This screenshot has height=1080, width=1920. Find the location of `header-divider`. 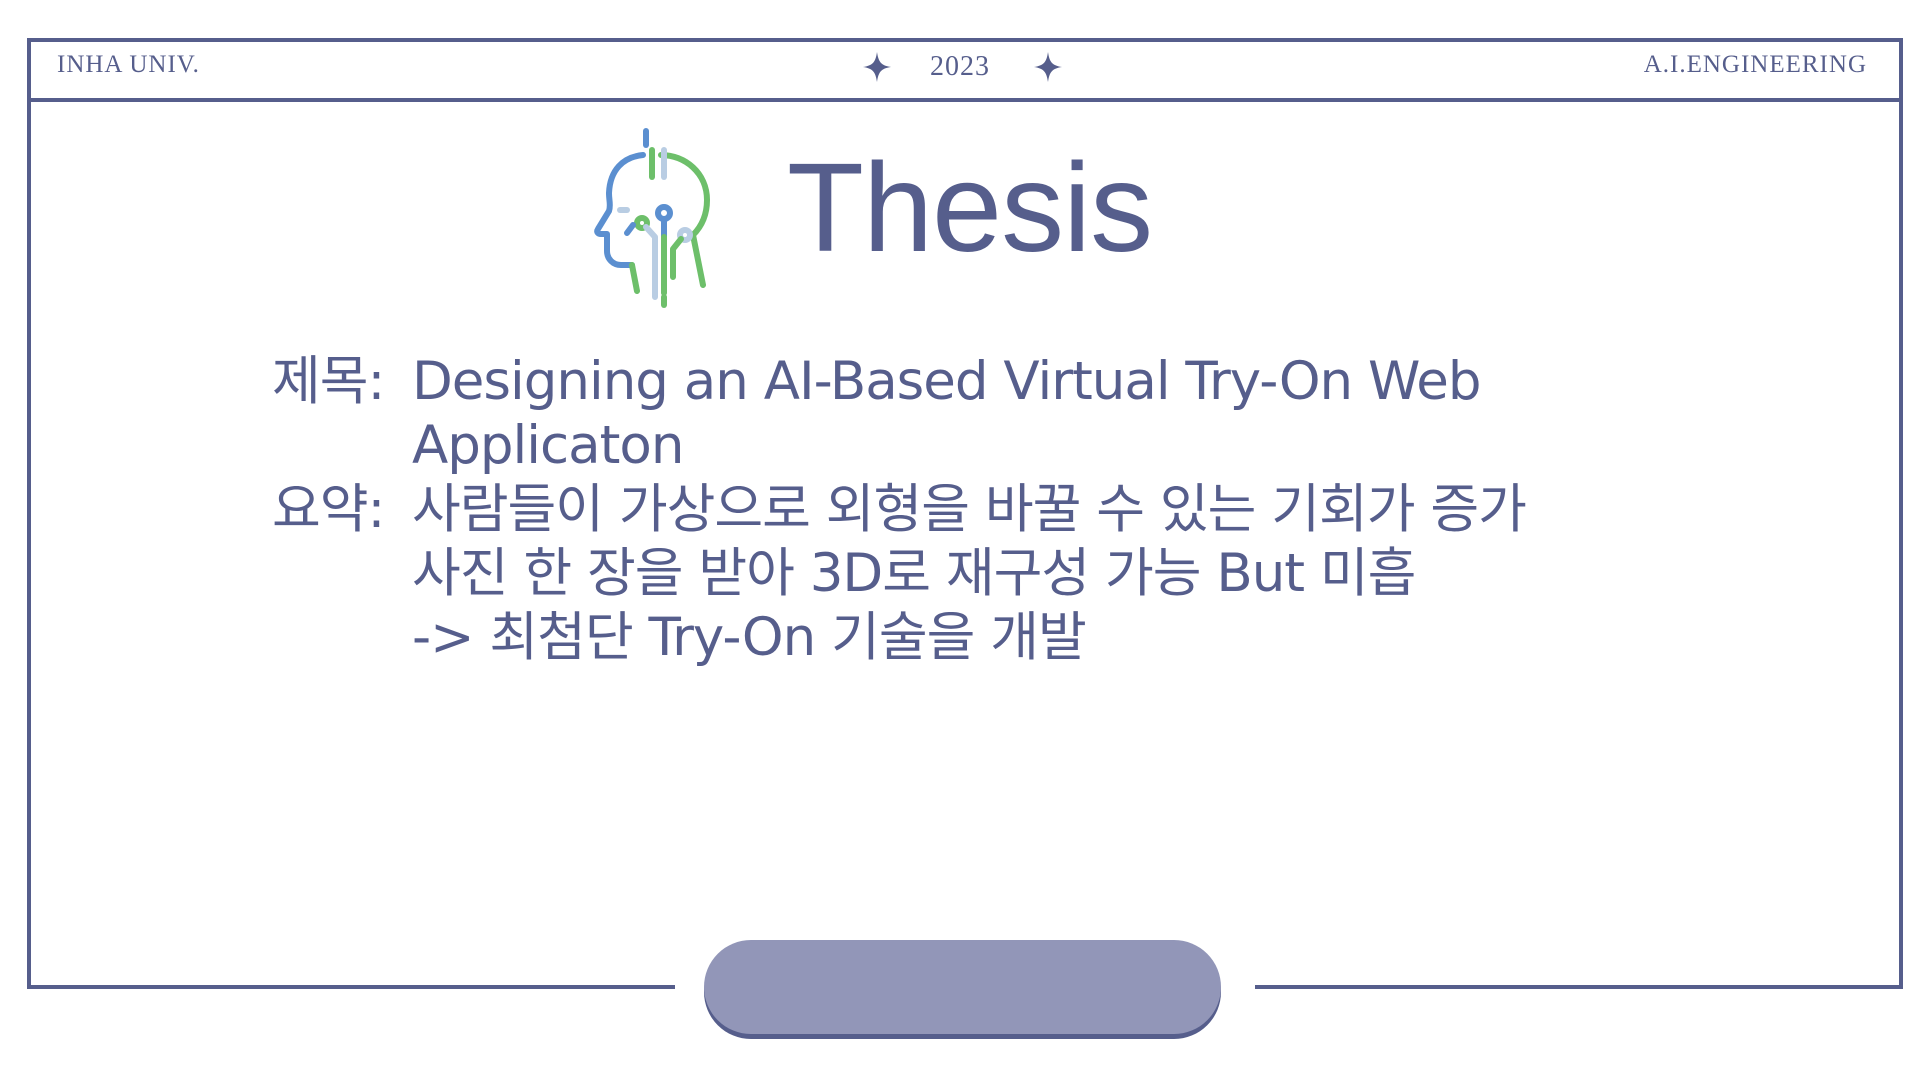

header-divider is located at coordinates (965, 100).